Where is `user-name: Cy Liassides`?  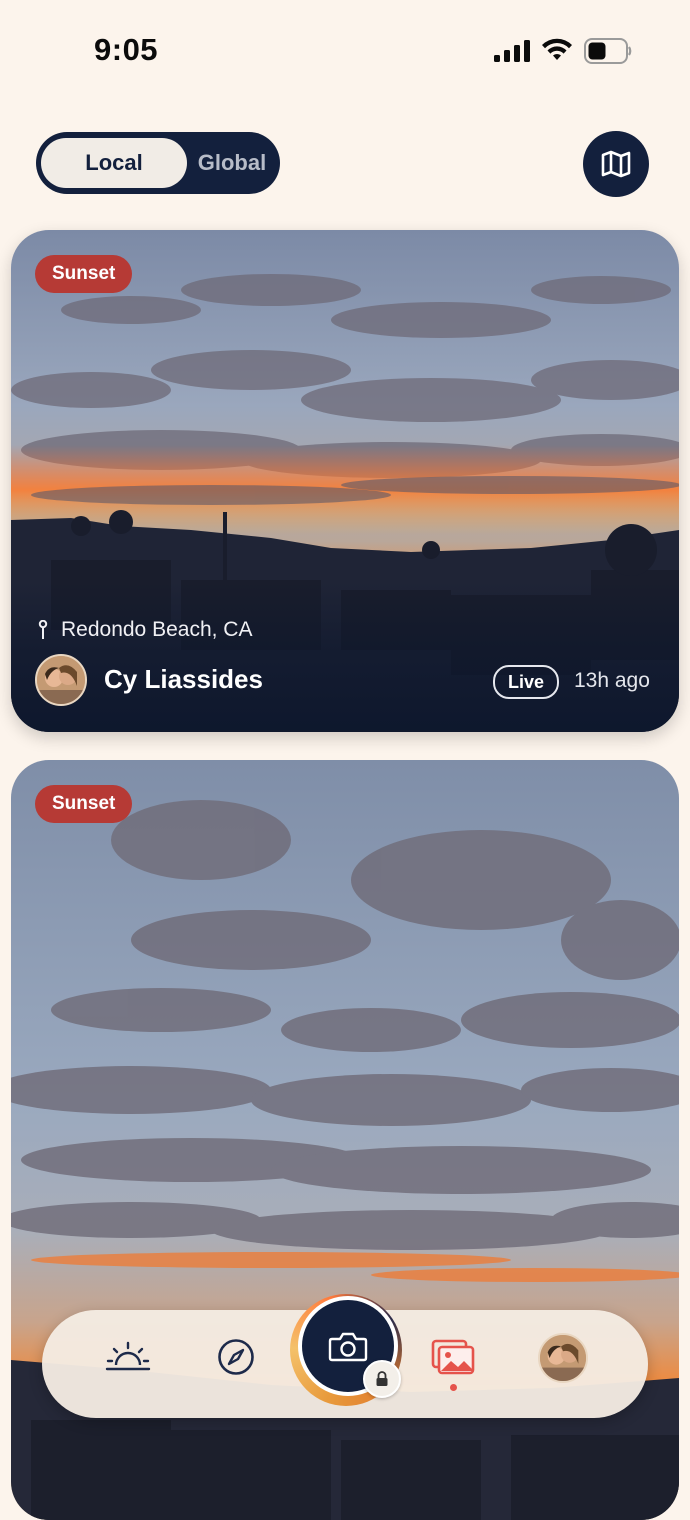
user-name: Cy Liassides is located at coordinates (183, 679).